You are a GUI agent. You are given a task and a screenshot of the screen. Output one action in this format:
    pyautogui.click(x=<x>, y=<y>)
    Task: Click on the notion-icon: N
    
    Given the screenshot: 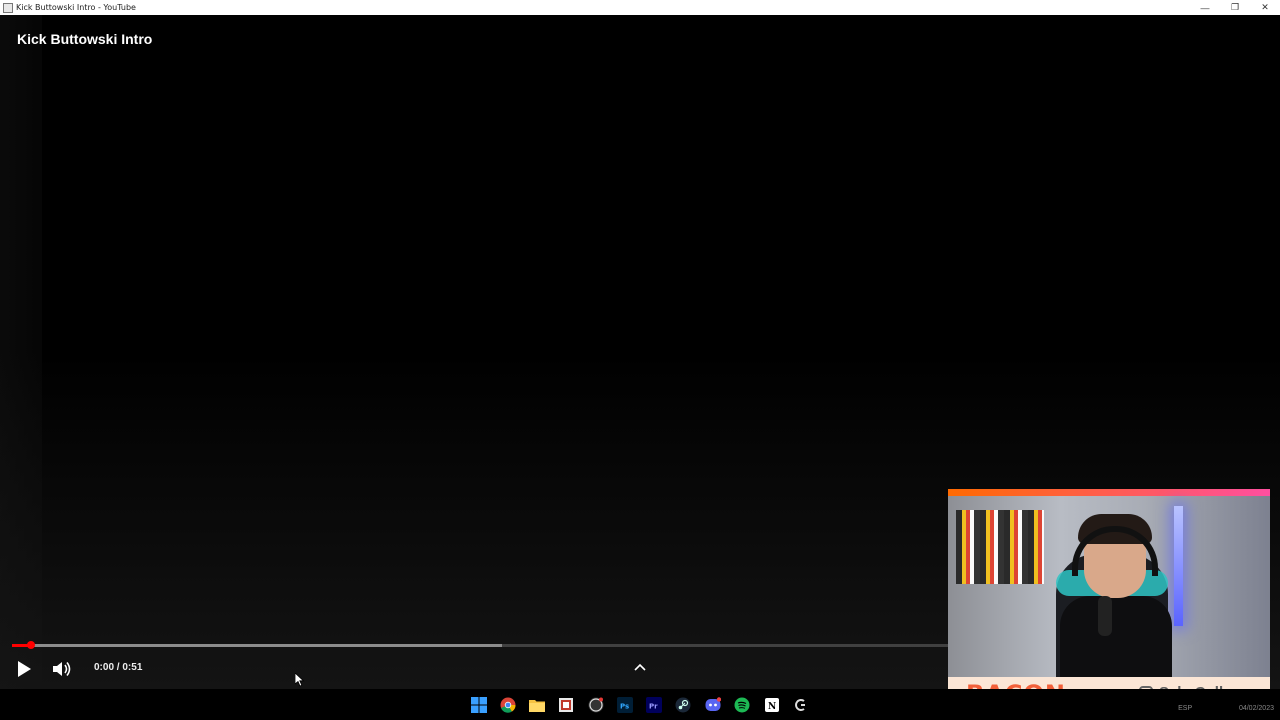 What is the action you would take?
    pyautogui.click(x=772, y=705)
    